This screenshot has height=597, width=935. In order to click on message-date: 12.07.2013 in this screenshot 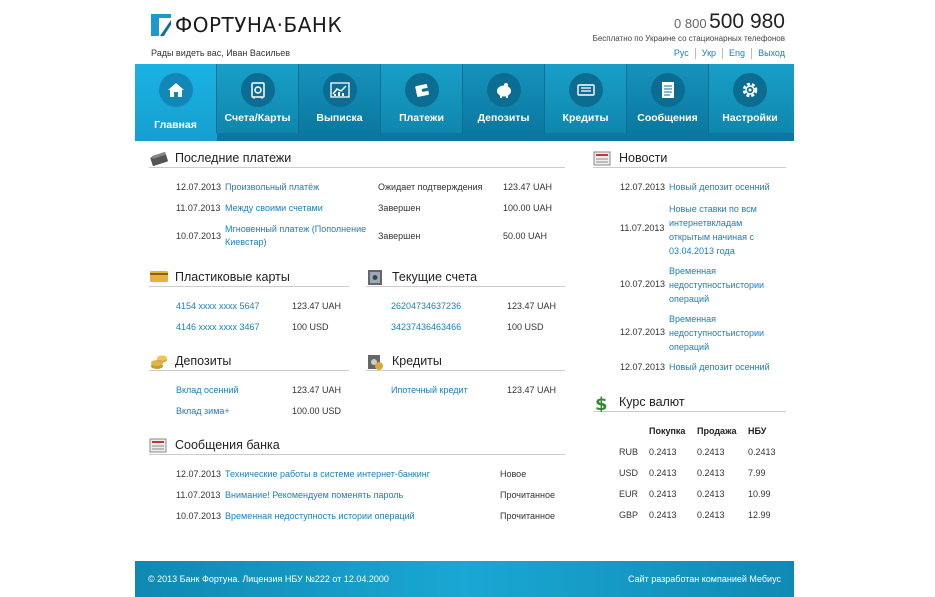, I will do `click(199, 474)`.